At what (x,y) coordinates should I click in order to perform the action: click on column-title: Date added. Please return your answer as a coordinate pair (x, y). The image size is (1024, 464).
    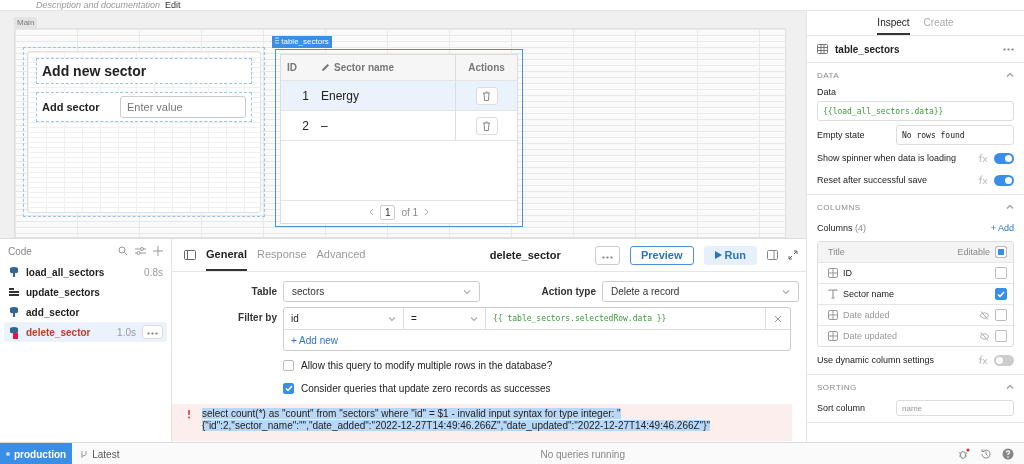
    Looking at the image, I should click on (867, 315).